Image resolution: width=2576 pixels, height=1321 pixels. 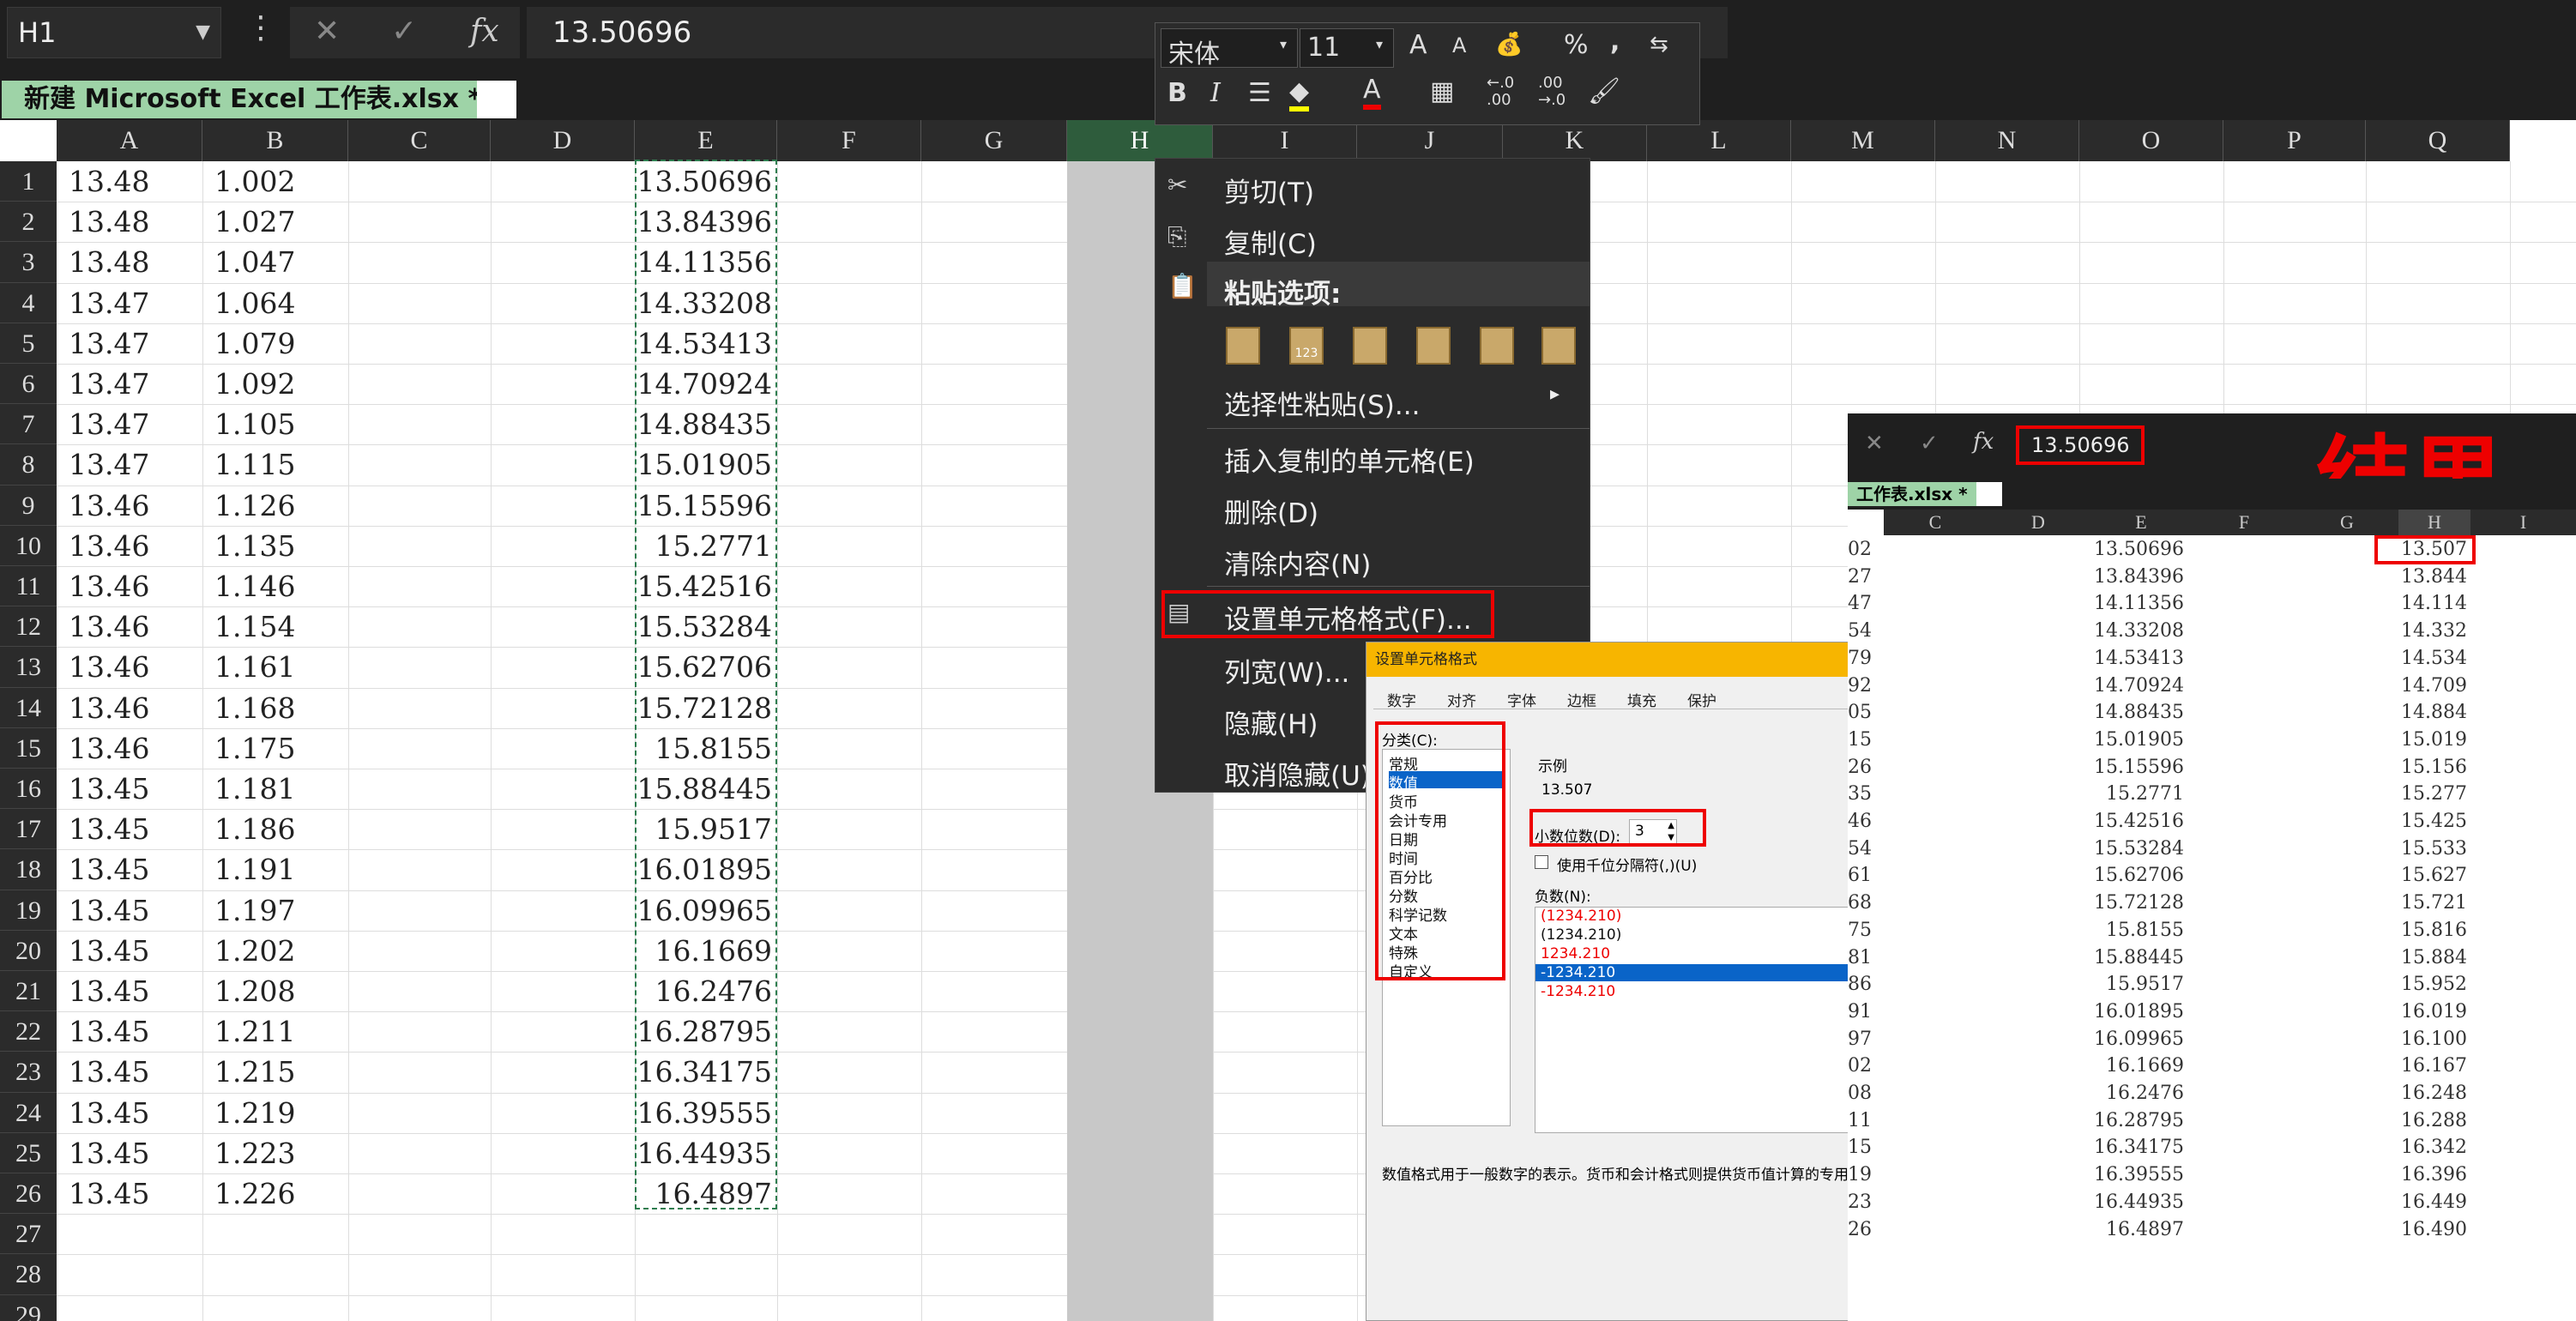 What do you see at coordinates (1370, 346) in the screenshot?
I see `paste-formulas-icon` at bounding box center [1370, 346].